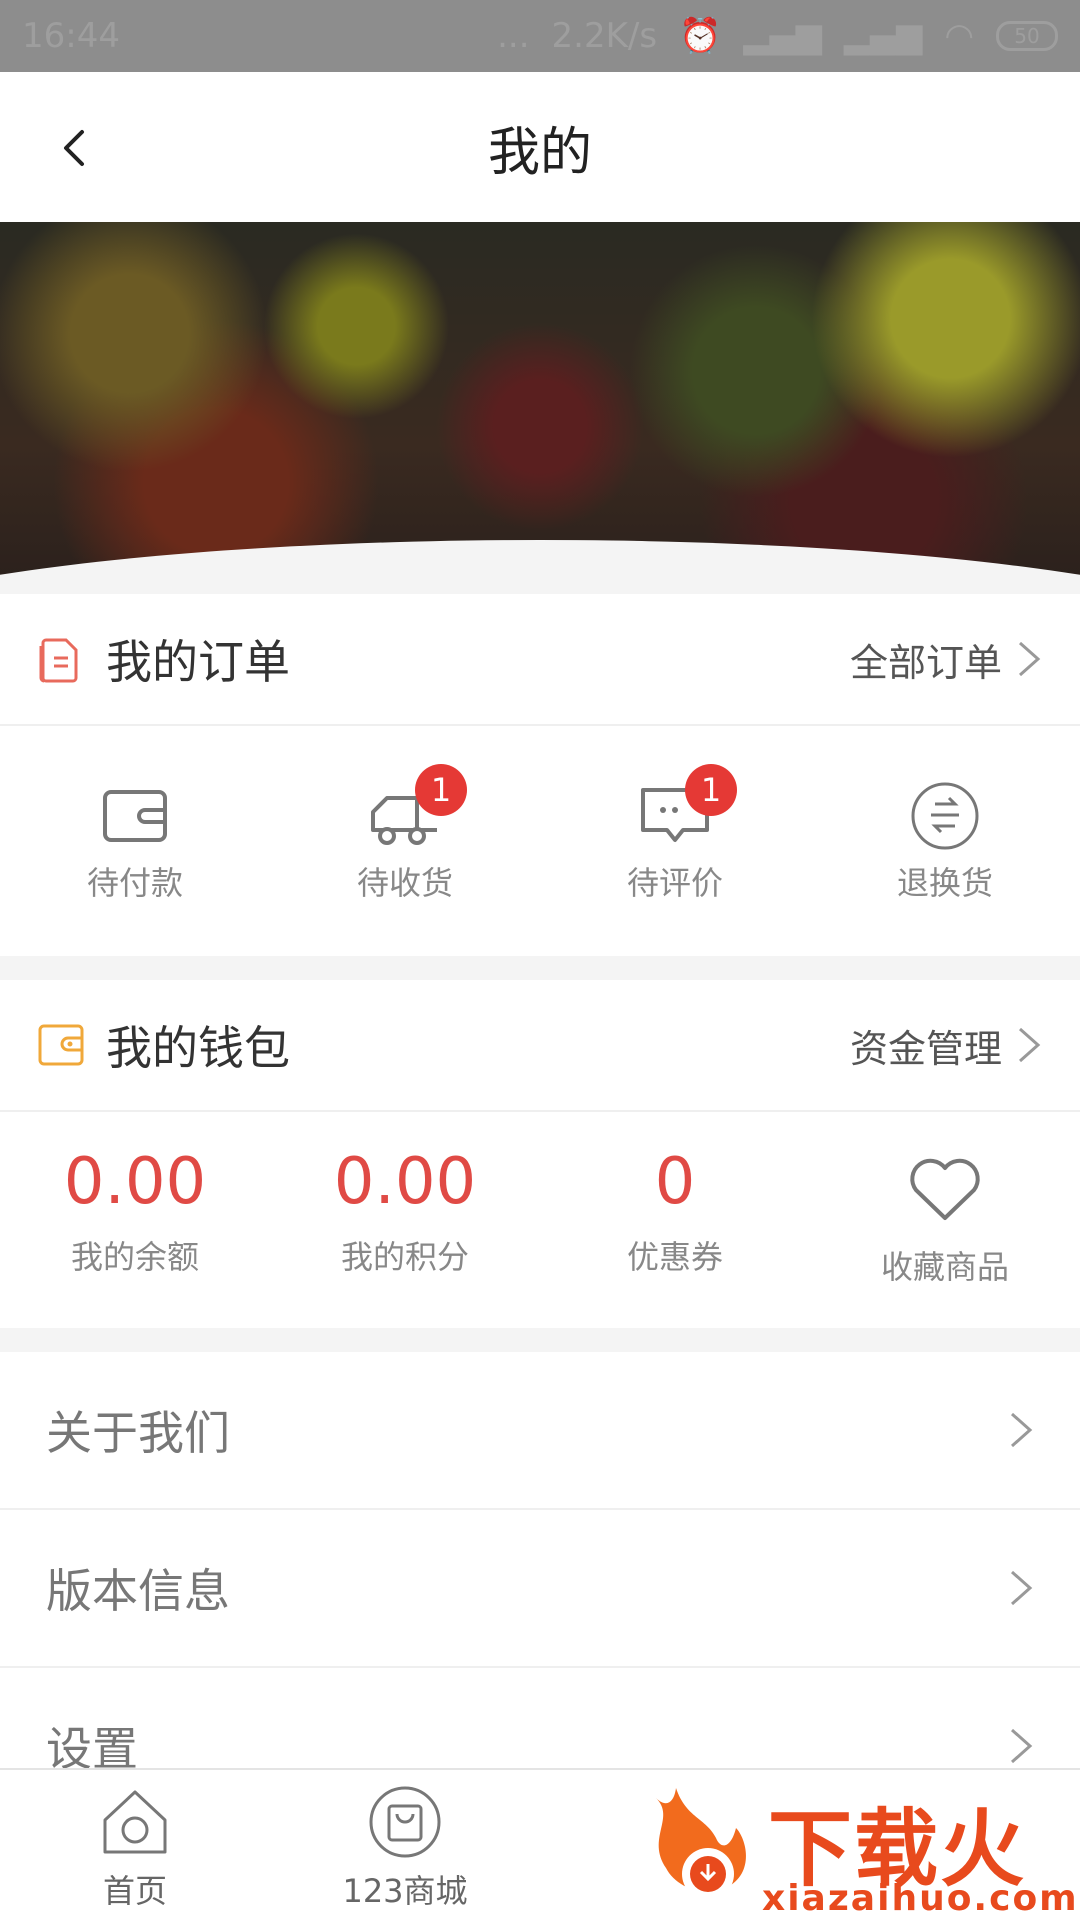  What do you see at coordinates (405, 1182) in the screenshot?
I see `points-value: 0.00` at bounding box center [405, 1182].